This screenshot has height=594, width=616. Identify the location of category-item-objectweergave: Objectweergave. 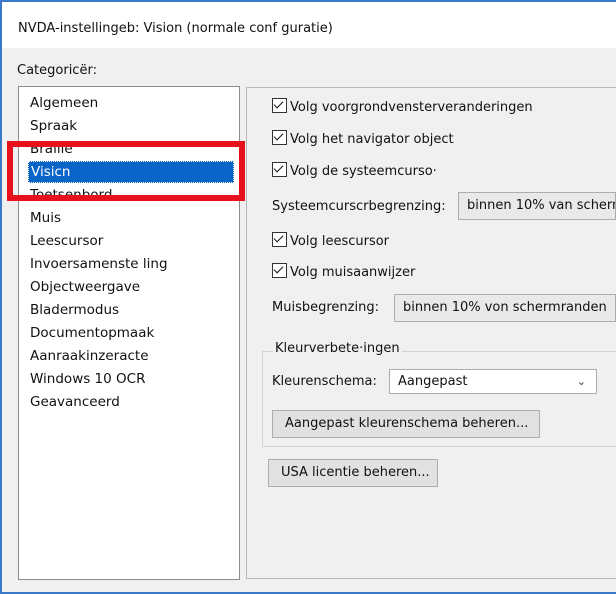
(85, 287).